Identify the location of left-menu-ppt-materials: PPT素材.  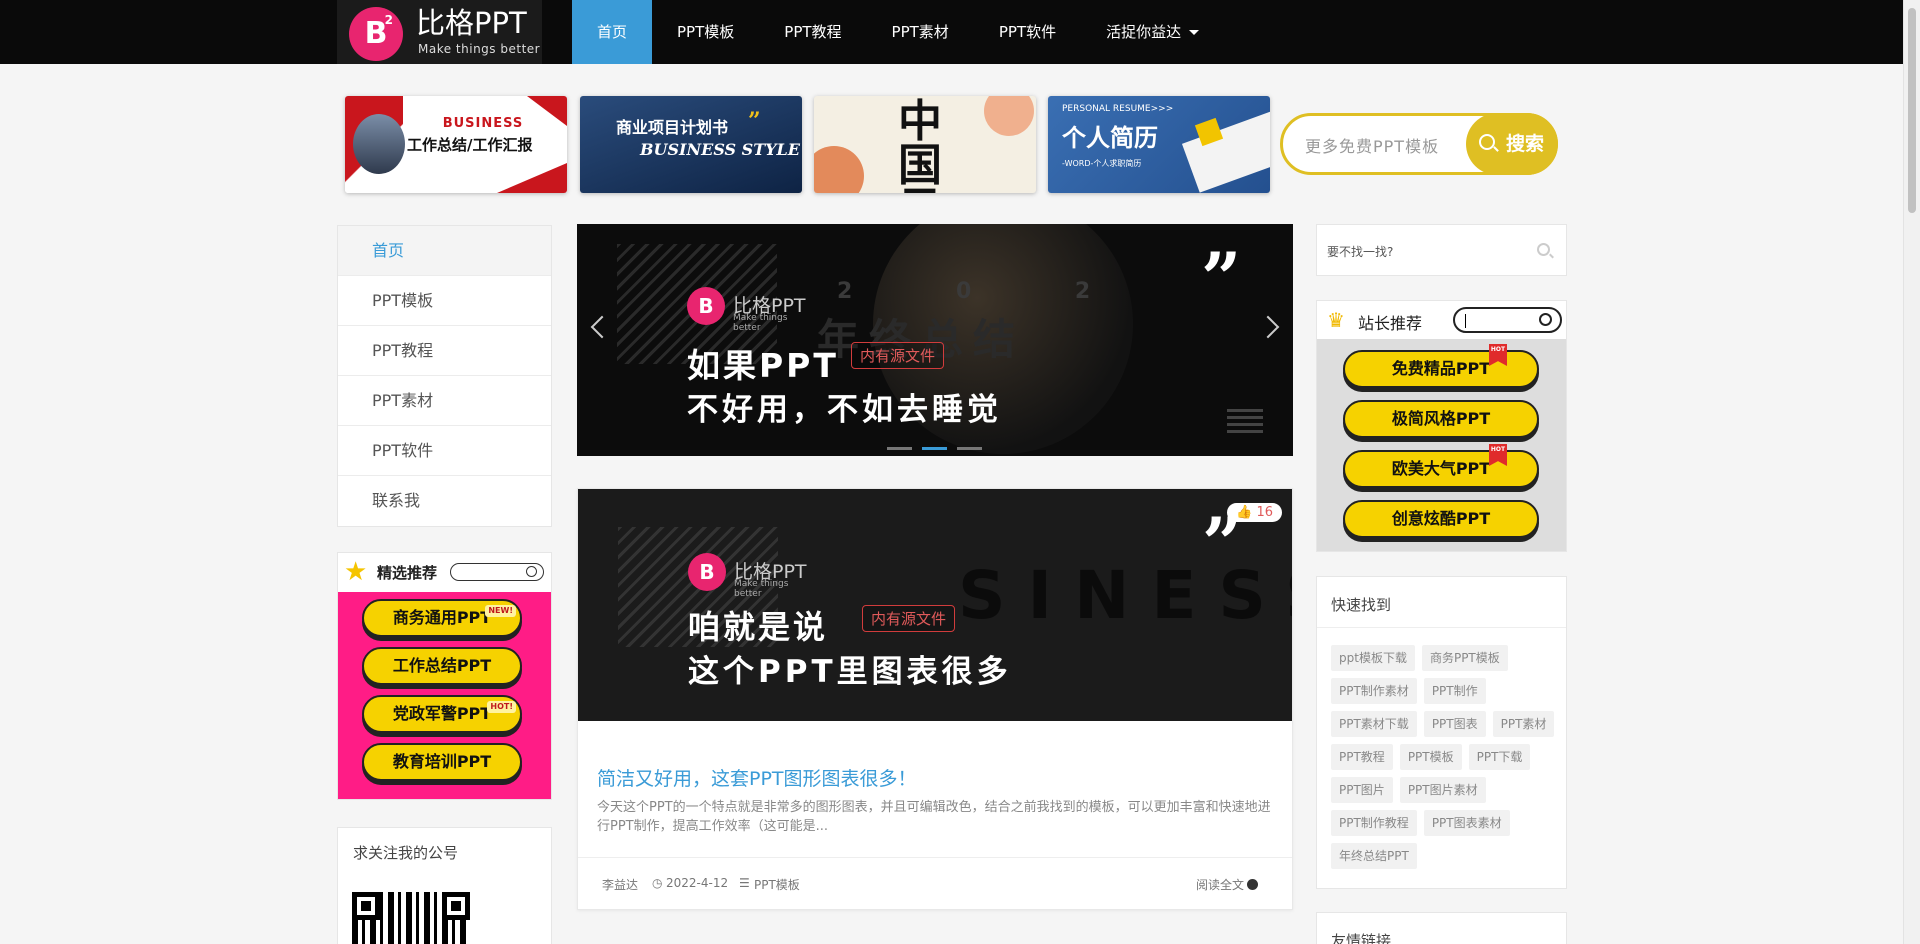
(444, 401).